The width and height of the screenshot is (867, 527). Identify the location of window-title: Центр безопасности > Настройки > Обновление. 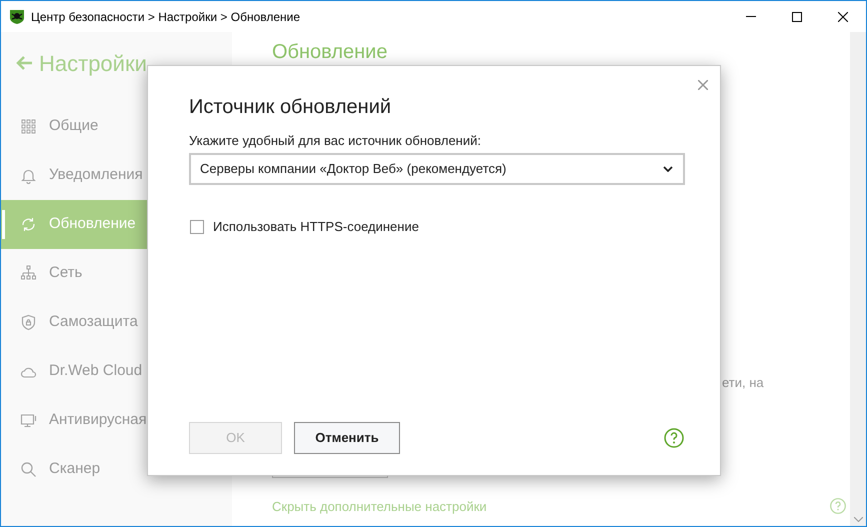
(165, 17).